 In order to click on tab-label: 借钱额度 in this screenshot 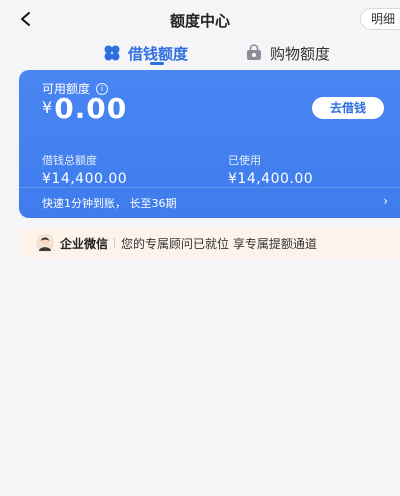, I will do `click(158, 53)`.